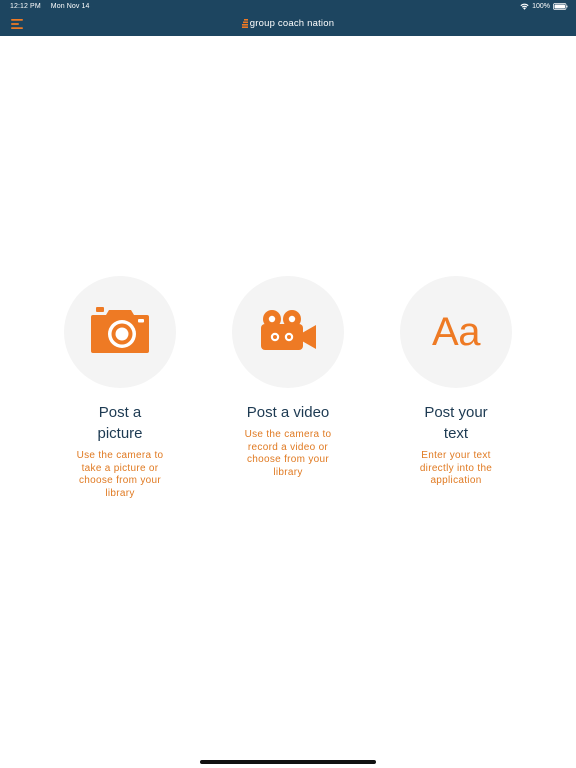 The height and width of the screenshot is (768, 576). I want to click on status-time: 12:12 PM, so click(25, 6).